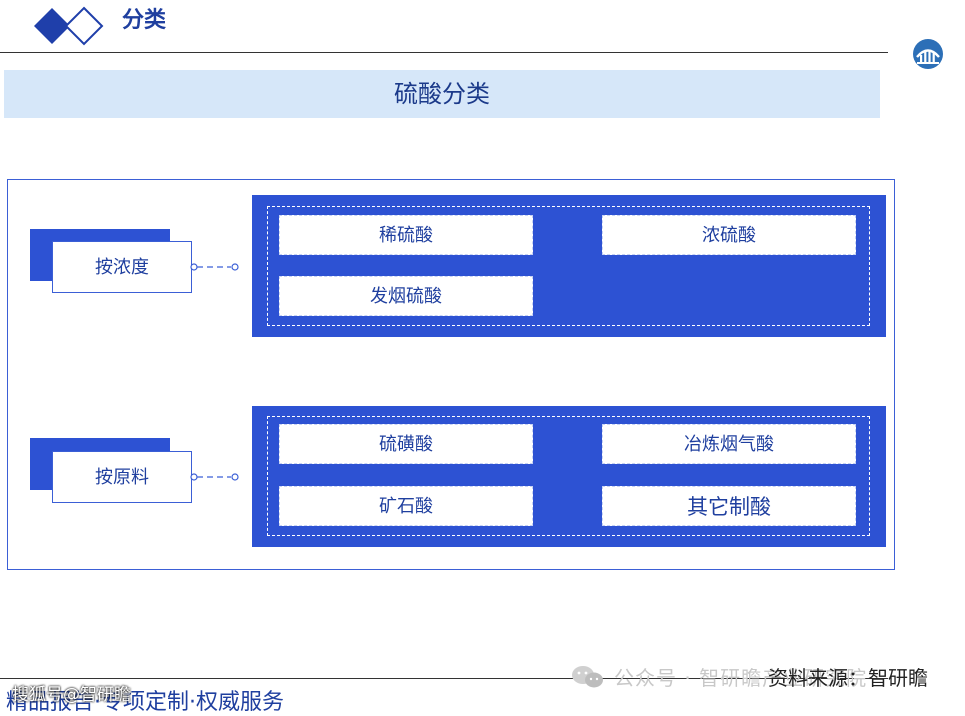 The width and height of the screenshot is (965, 716). I want to click on platform-watermark: 搜狐号@智研瞻, so click(71, 695).